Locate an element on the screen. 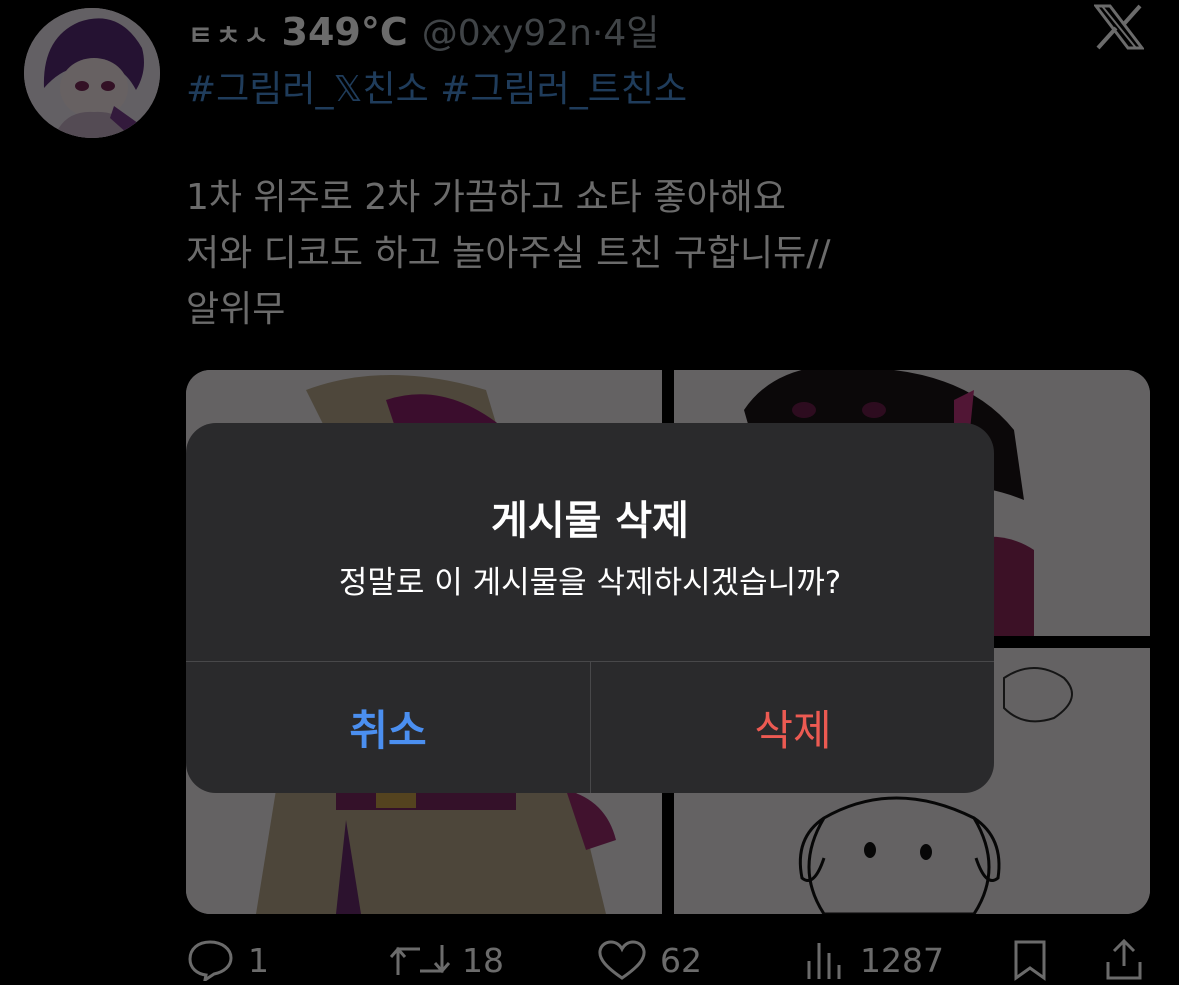 This screenshot has width=1179, height=985. dialog-title: 게시물 삭제 is located at coordinates (590, 521).